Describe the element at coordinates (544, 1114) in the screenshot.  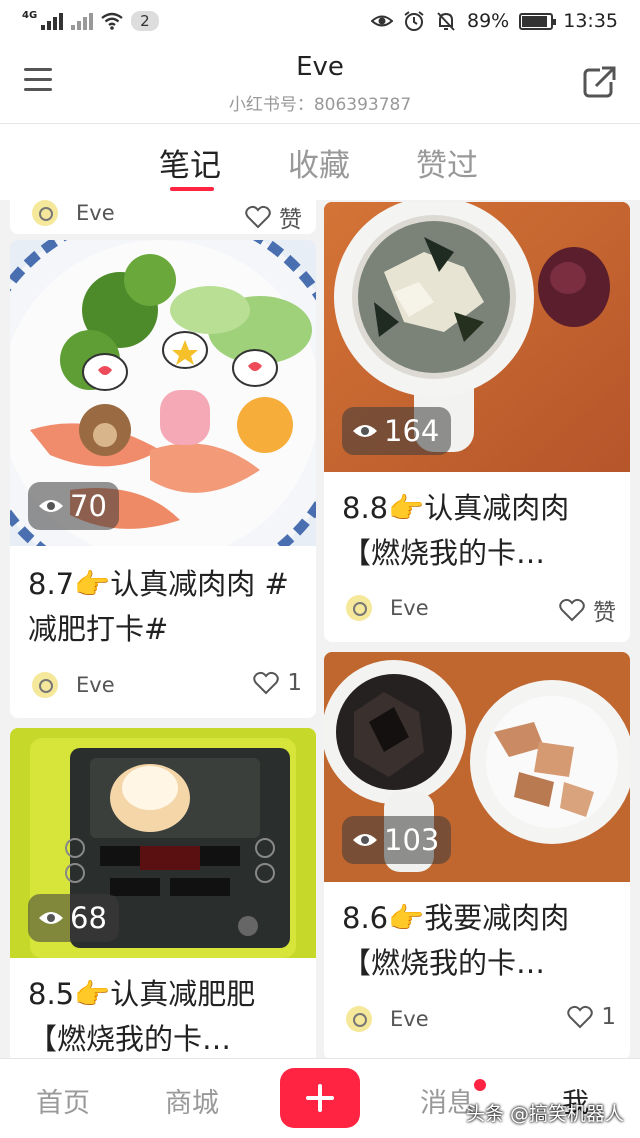
I see `watermark: 头条 @搞笑机器人` at that location.